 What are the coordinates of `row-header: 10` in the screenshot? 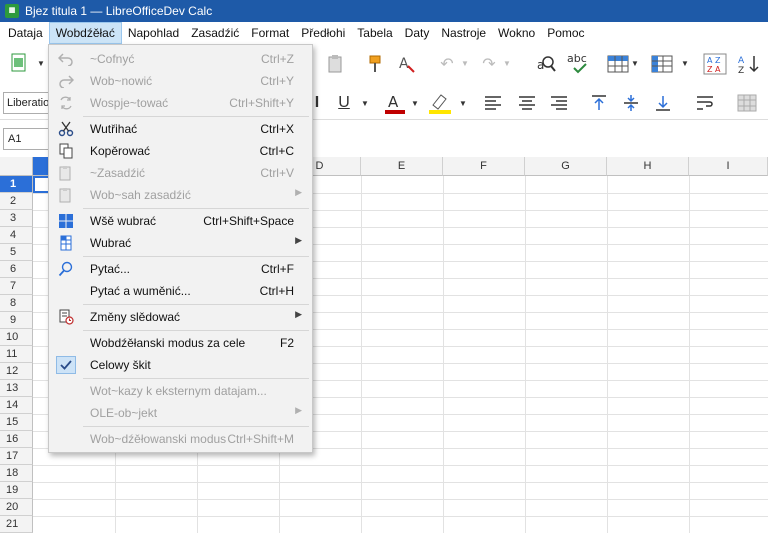 It's located at (16, 337).